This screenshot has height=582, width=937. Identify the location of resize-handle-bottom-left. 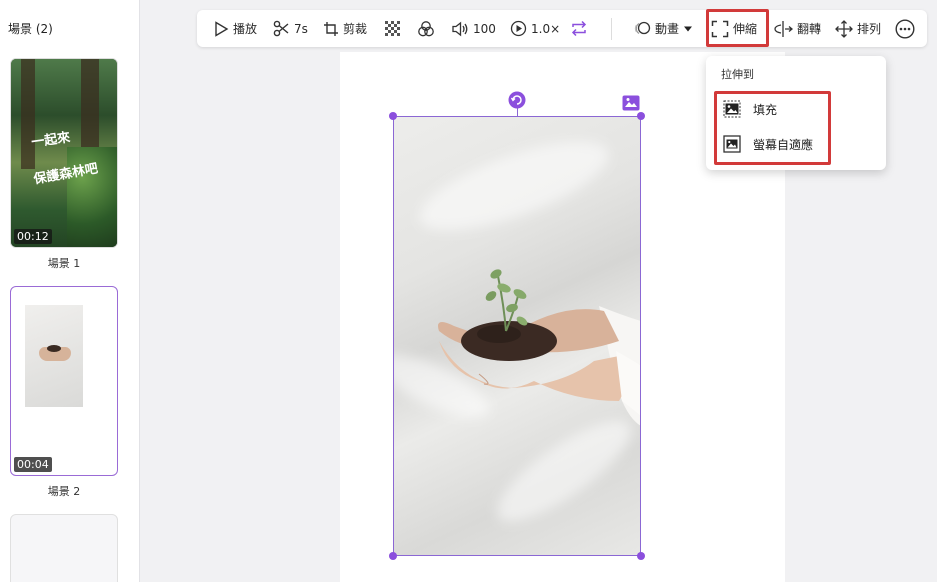
(393, 556).